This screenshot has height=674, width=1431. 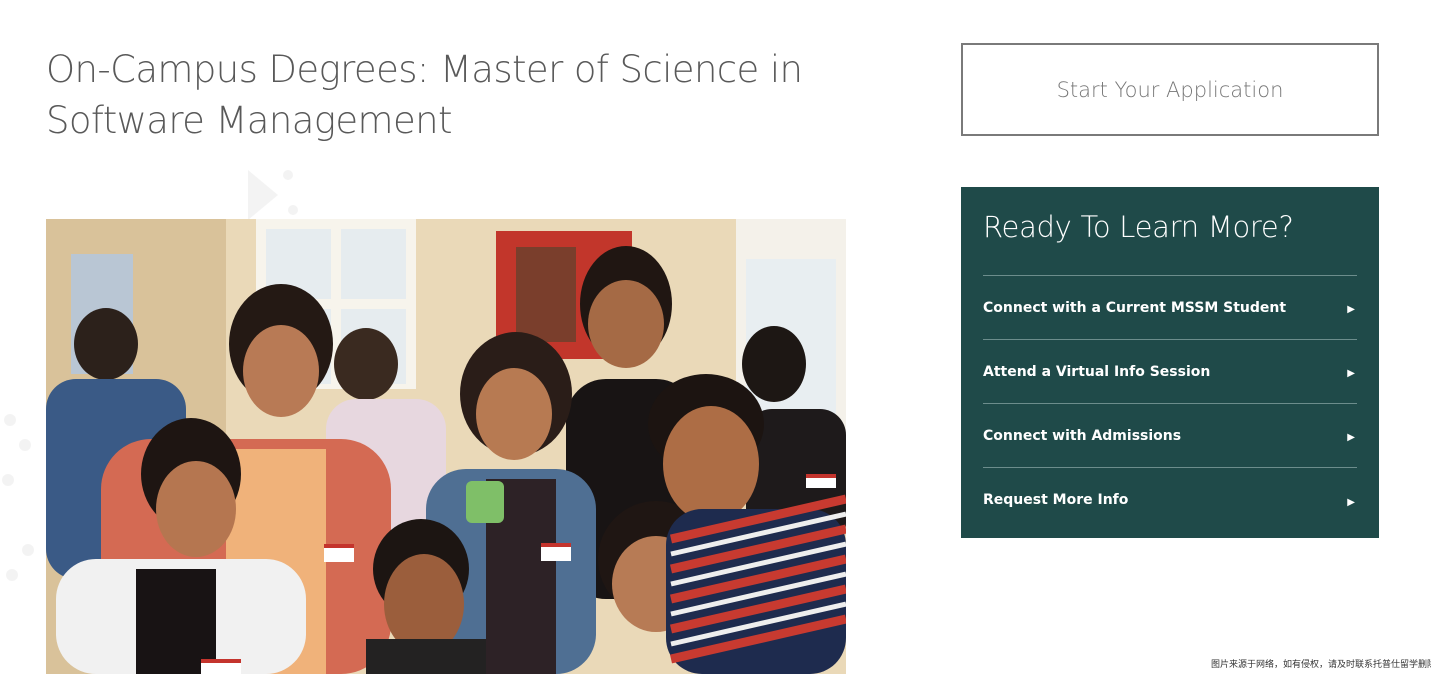 I want to click on learn-more-item-label: Connect with a Current MSSM Student, so click(x=1135, y=307).